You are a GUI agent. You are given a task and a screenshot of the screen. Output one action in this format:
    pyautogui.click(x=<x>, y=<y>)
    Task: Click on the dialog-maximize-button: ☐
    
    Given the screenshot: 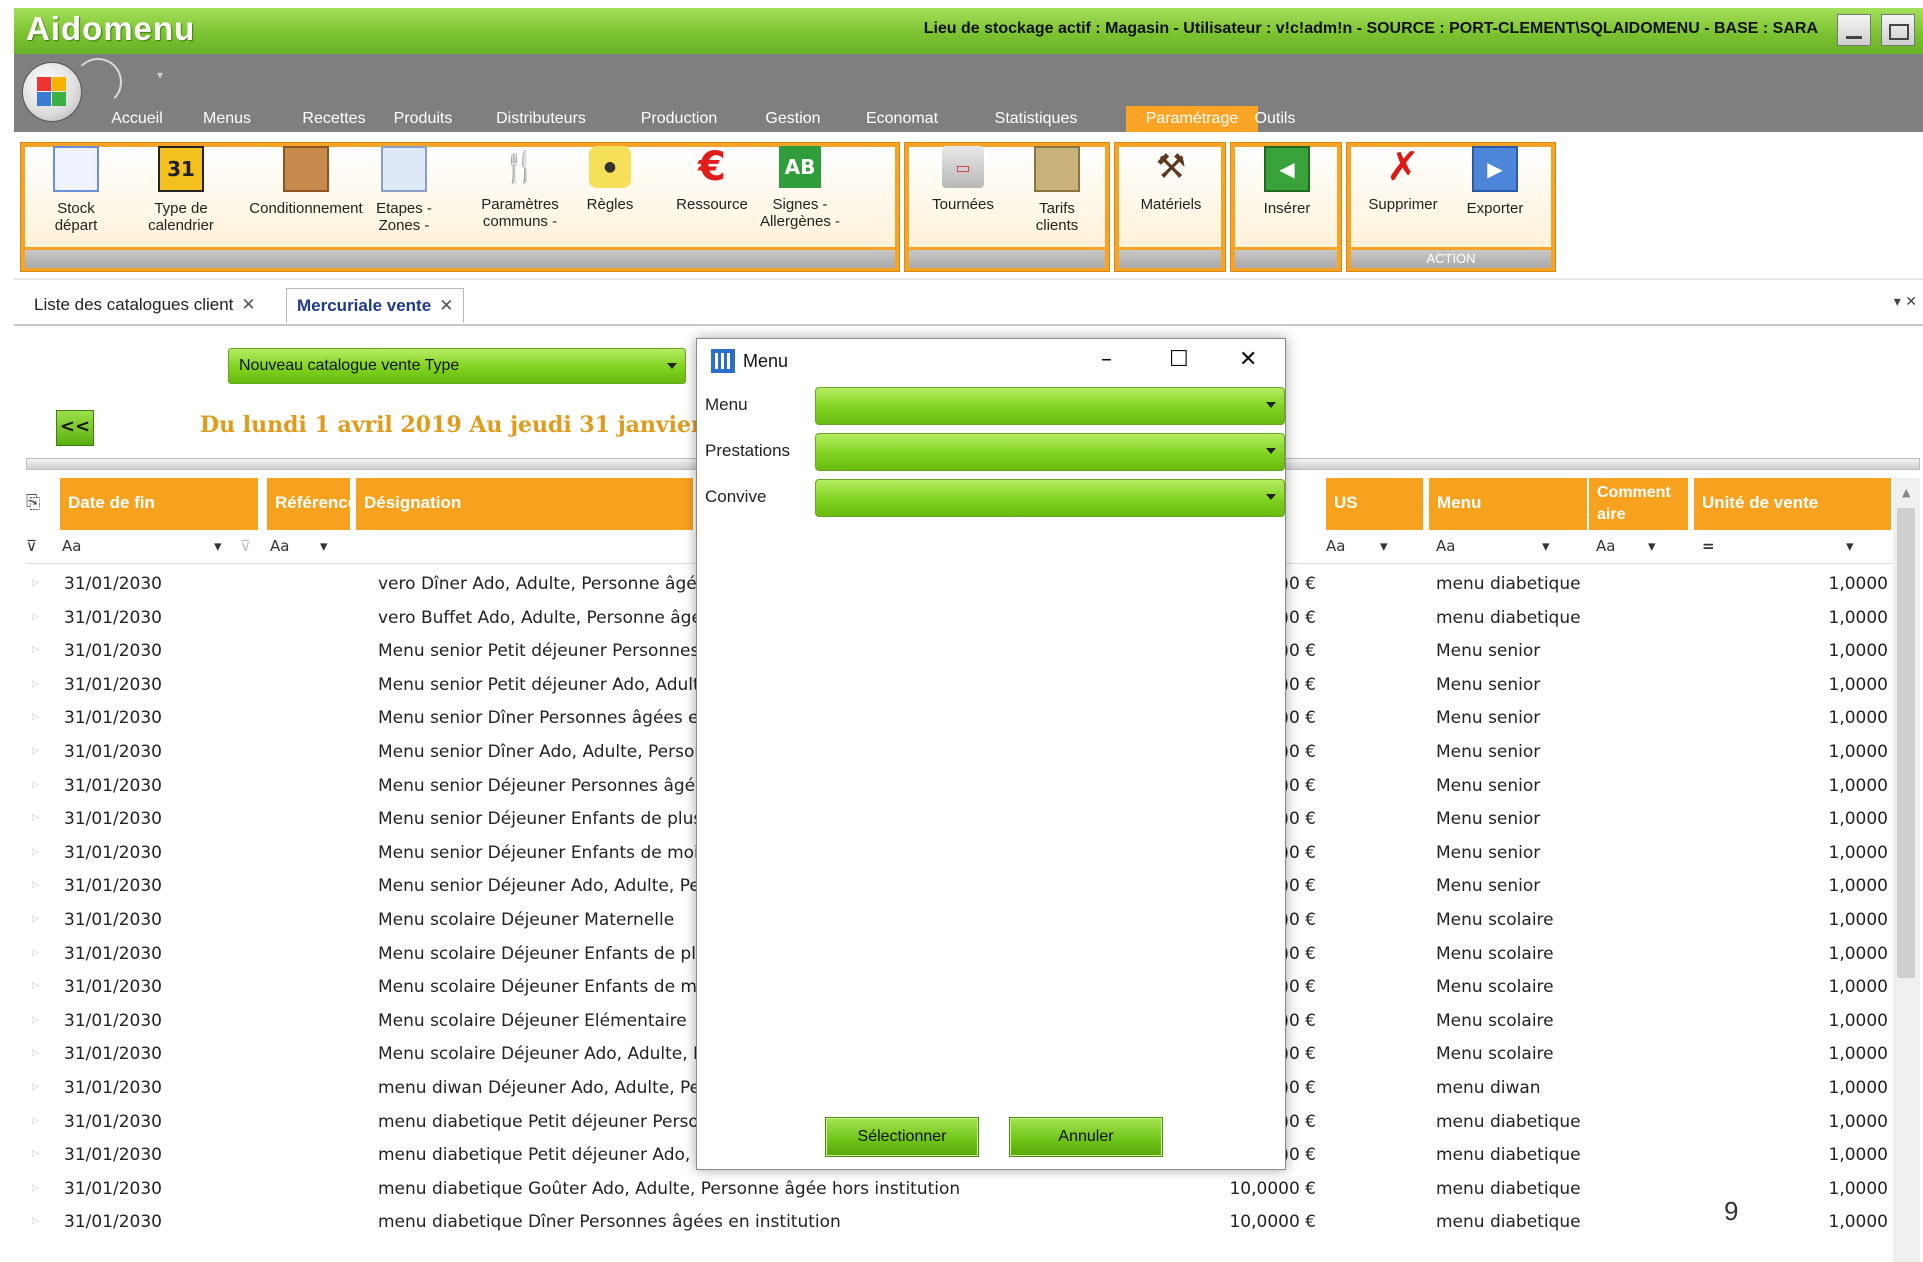 What is the action you would take?
    pyautogui.click(x=1179, y=360)
    